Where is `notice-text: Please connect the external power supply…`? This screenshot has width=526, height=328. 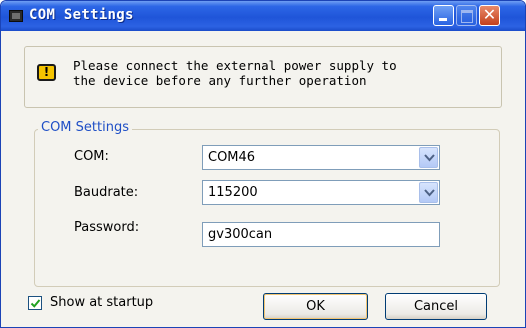
notice-text: Please connect the external power supply… is located at coordinates (235, 73).